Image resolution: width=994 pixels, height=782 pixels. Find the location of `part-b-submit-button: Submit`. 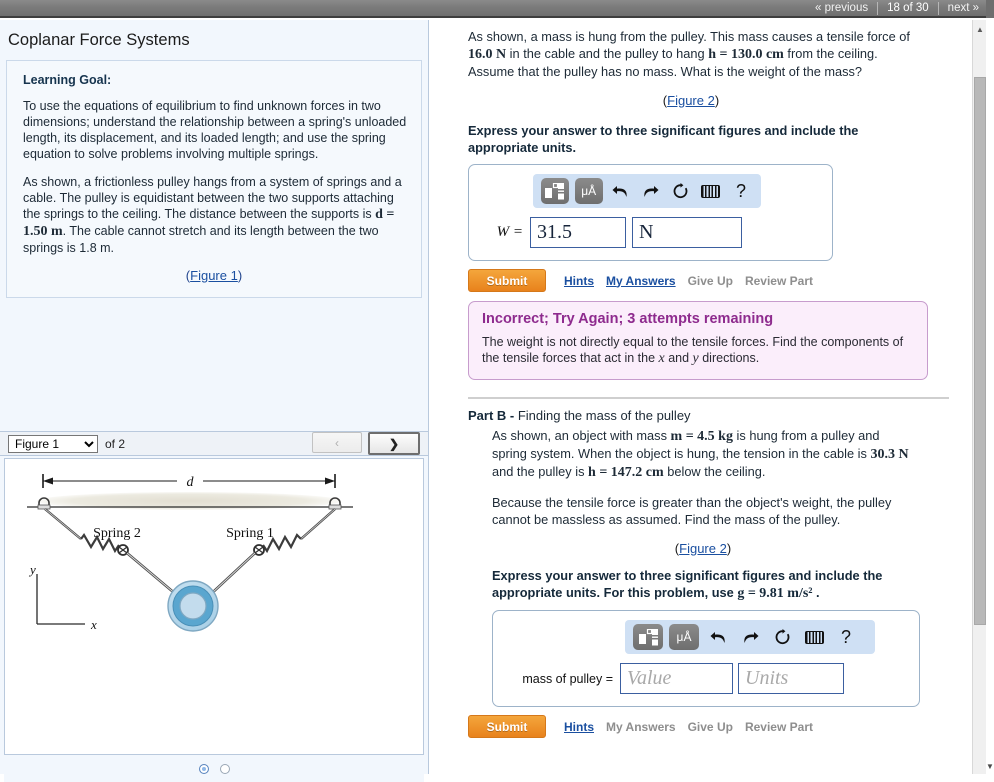

part-b-submit-button: Submit is located at coordinates (507, 726).